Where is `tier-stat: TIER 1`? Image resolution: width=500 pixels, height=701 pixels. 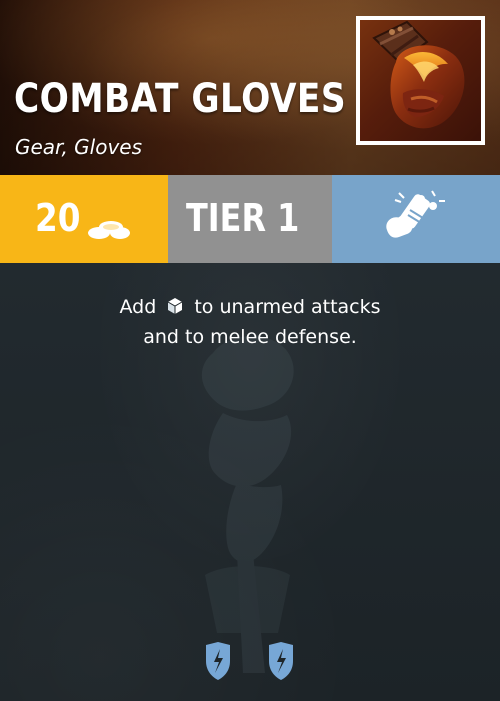 tier-stat: TIER 1 is located at coordinates (250, 219).